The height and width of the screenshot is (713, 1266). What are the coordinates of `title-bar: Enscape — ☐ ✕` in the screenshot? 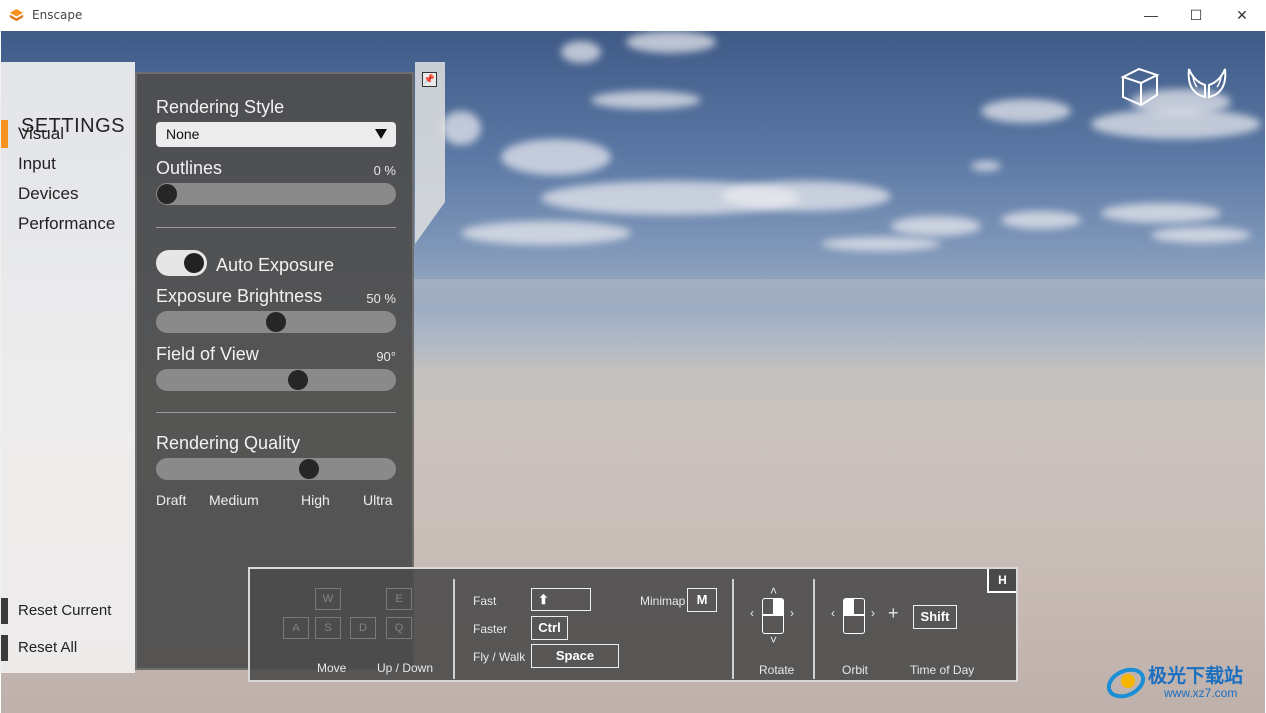 It's located at (633, 16).